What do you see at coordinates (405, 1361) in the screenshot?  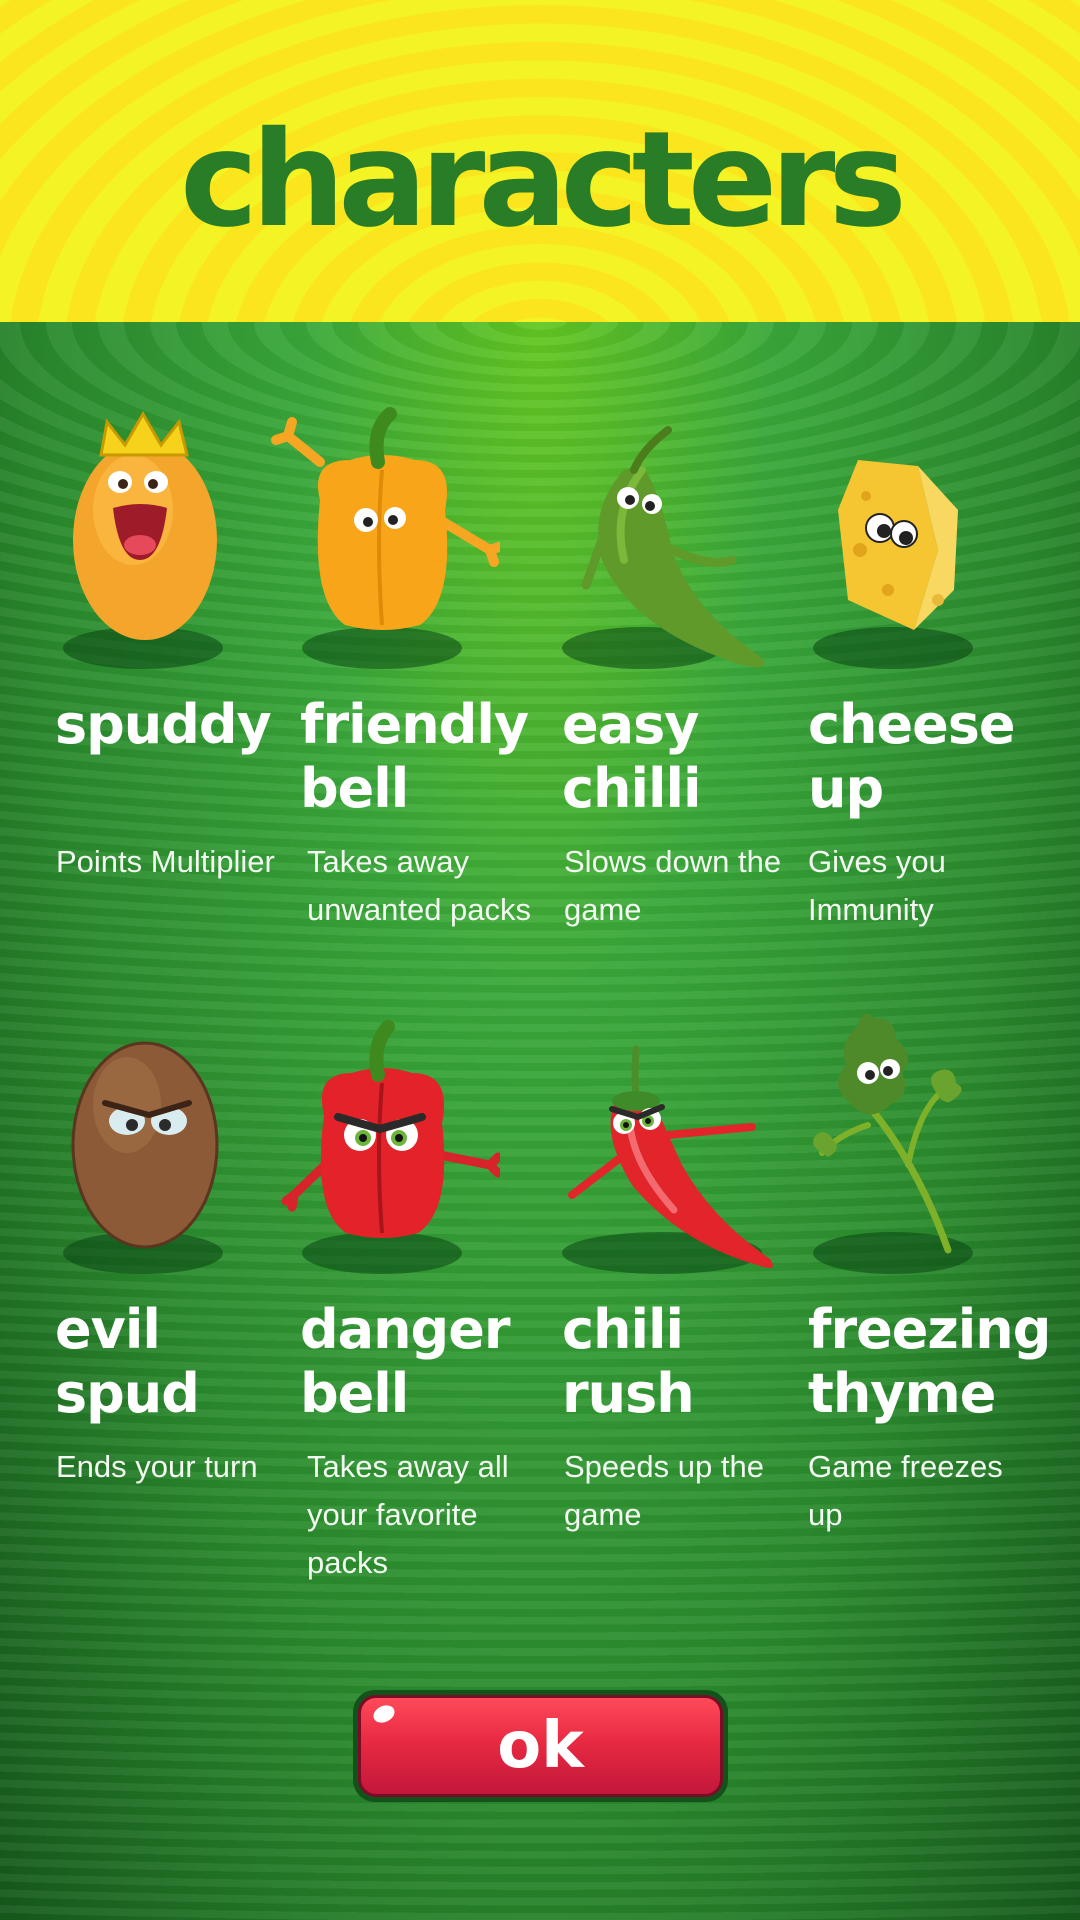 I see `character-name: danger bell` at bounding box center [405, 1361].